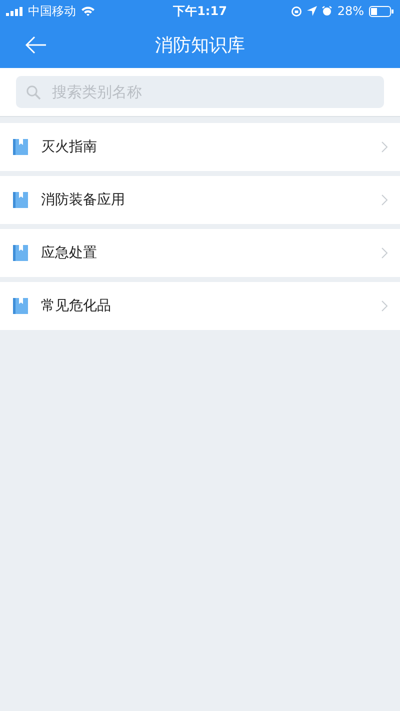 This screenshot has width=400, height=711. What do you see at coordinates (200, 200) in the screenshot?
I see `category-item: 消防装备应用` at bounding box center [200, 200].